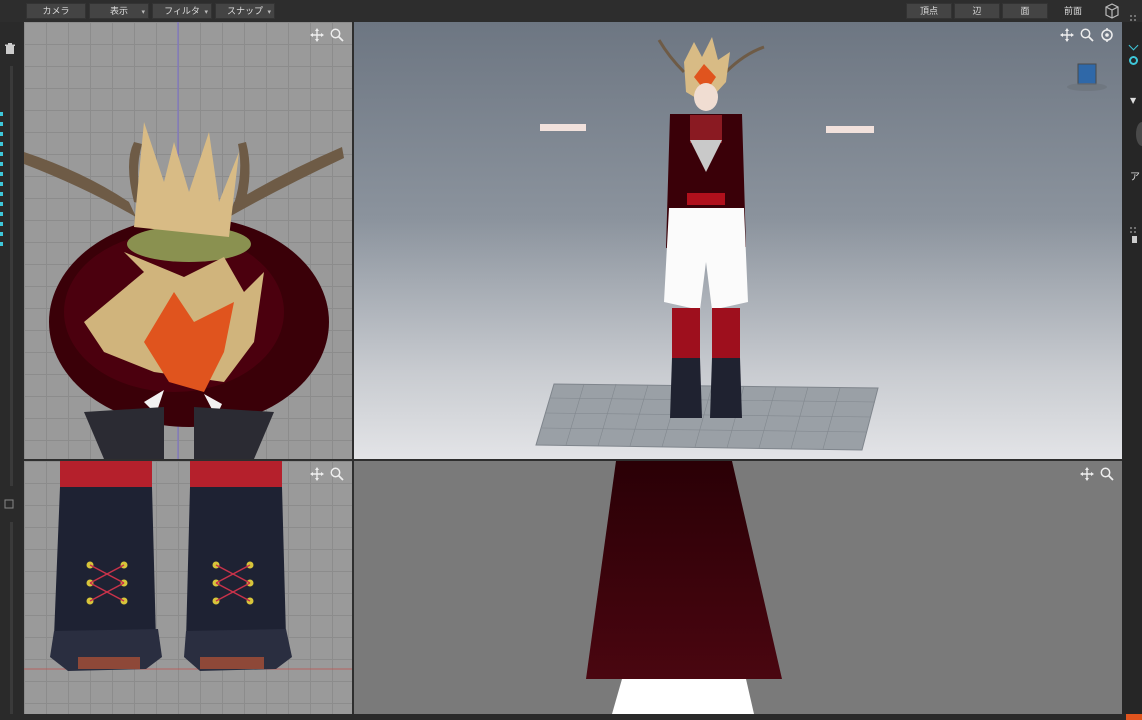 Image resolution: width=1142 pixels, height=720 pixels. I want to click on trash-icon, so click(10, 49).